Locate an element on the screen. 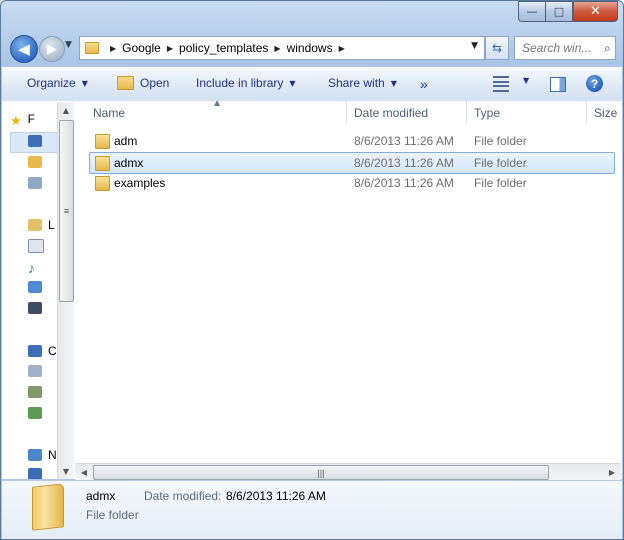  desktop-item is located at coordinates (37, 141).